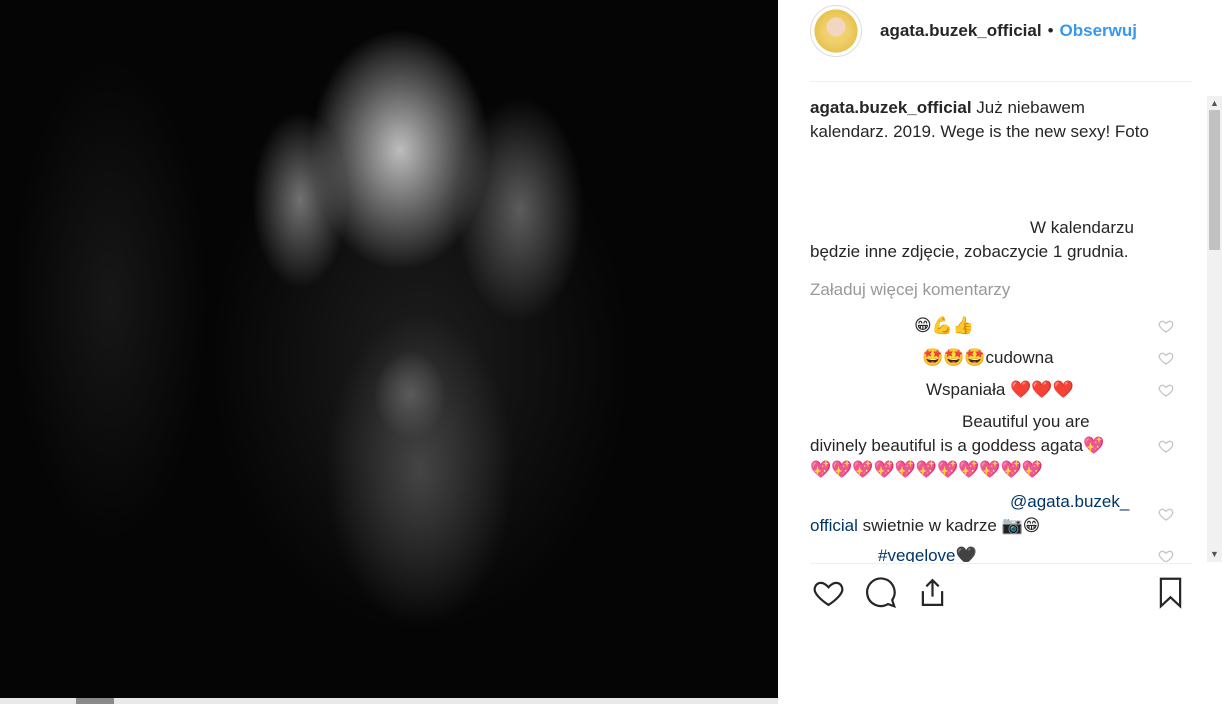 This screenshot has width=1222, height=704. I want to click on like-button, so click(828, 592).